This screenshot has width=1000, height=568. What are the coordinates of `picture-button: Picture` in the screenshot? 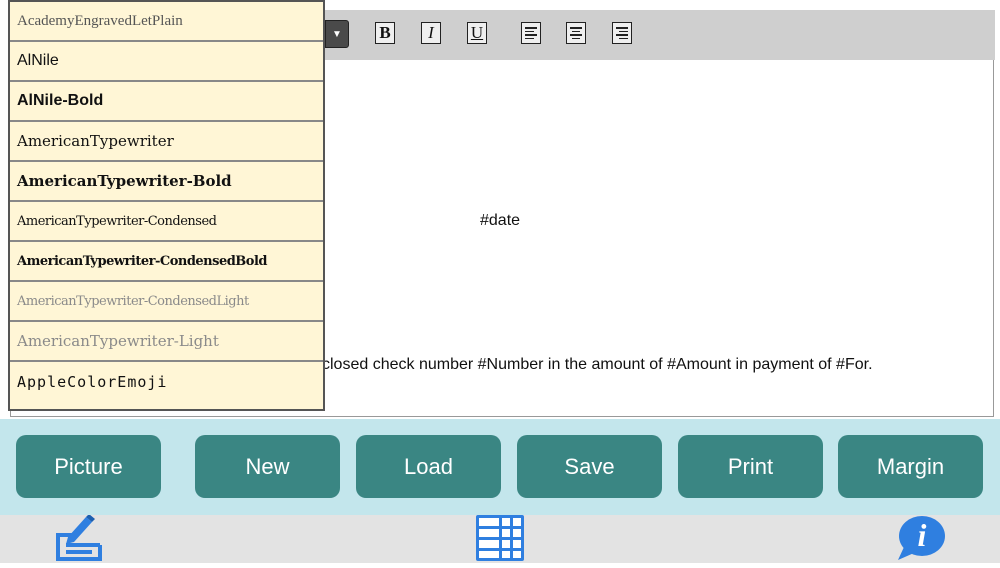 It's located at (88, 466).